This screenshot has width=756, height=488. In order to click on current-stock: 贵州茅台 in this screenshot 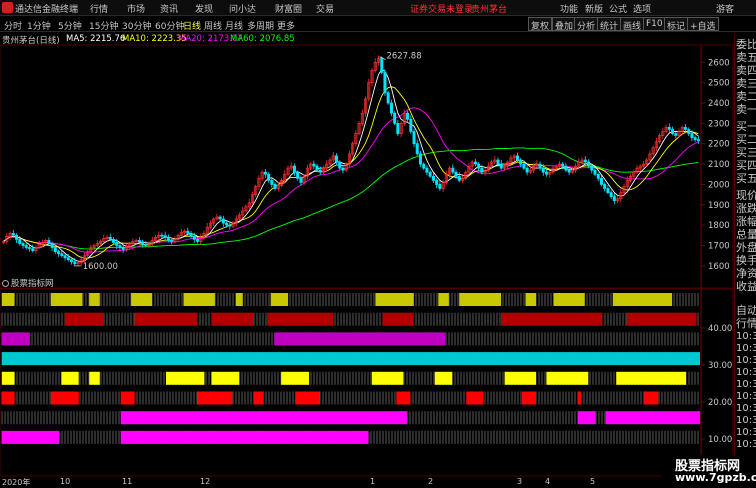, I will do `click(489, 10)`.